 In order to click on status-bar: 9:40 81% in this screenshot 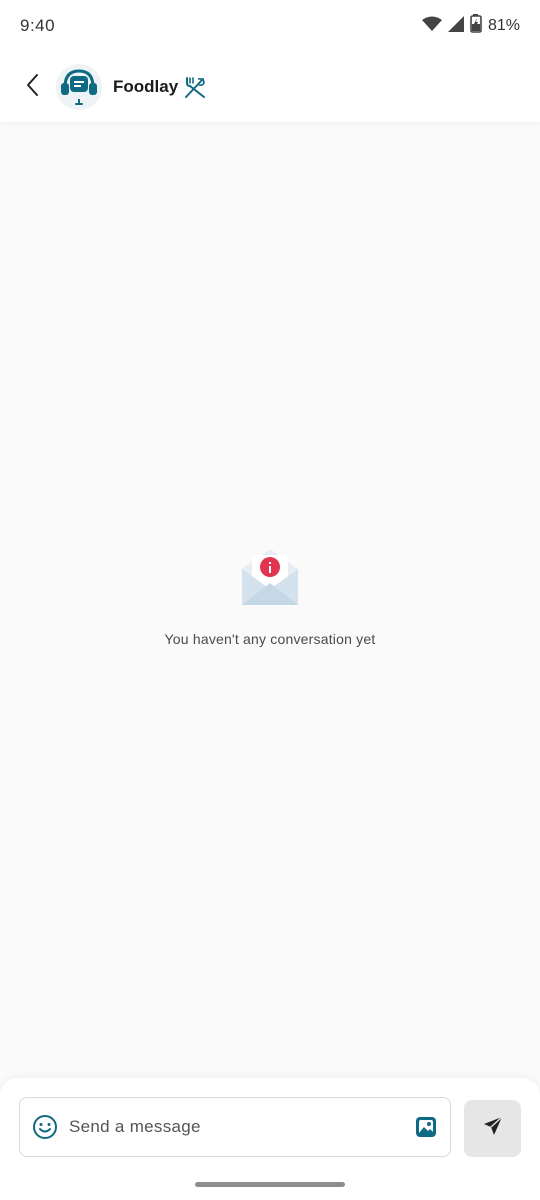, I will do `click(270, 26)`.